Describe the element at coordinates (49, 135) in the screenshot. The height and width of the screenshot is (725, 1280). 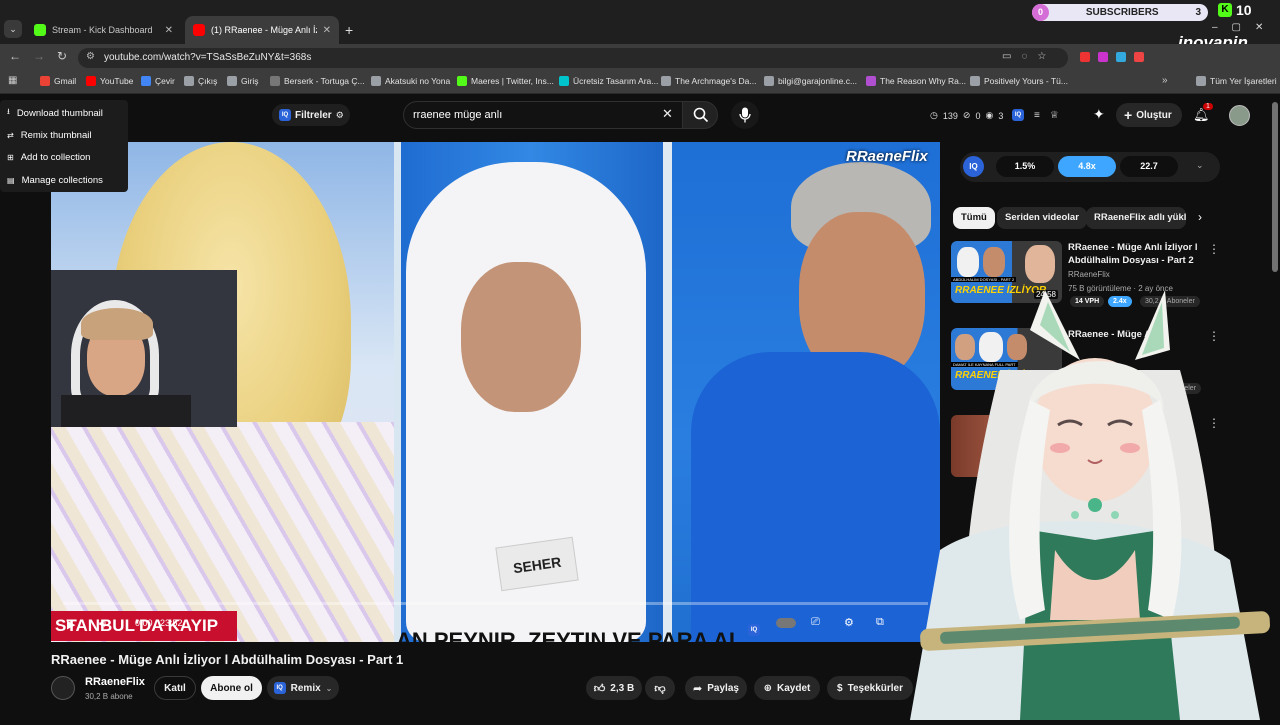
I see `menu-remix-thumbnail: ⇄ Remix thumbnail` at that location.